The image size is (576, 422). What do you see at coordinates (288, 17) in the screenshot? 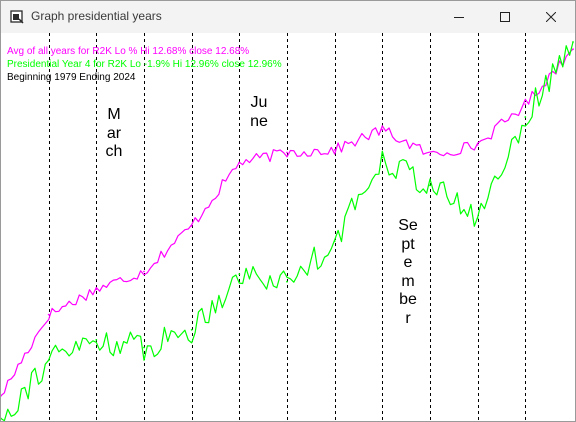
I see `title-bar: Graph presidential years` at bounding box center [288, 17].